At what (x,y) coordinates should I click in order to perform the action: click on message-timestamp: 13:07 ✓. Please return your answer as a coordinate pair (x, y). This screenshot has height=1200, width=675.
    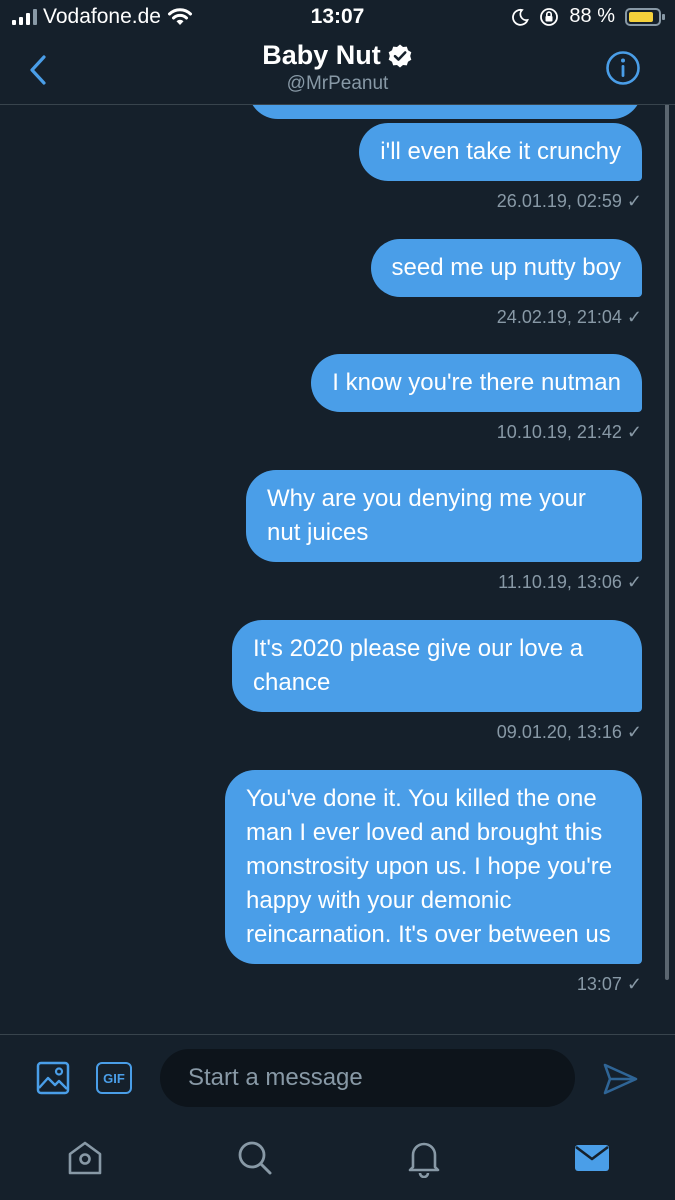
    Looking at the image, I should click on (609, 984).